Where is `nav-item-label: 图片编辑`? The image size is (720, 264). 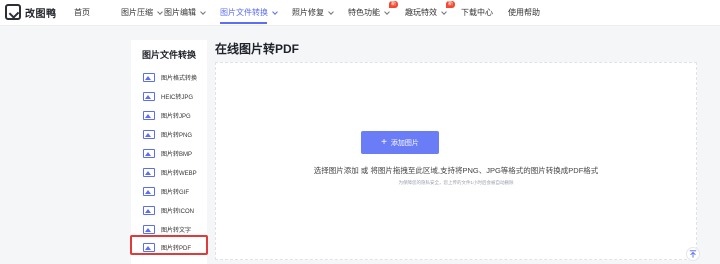 nav-item-label: 图片编辑 is located at coordinates (180, 12).